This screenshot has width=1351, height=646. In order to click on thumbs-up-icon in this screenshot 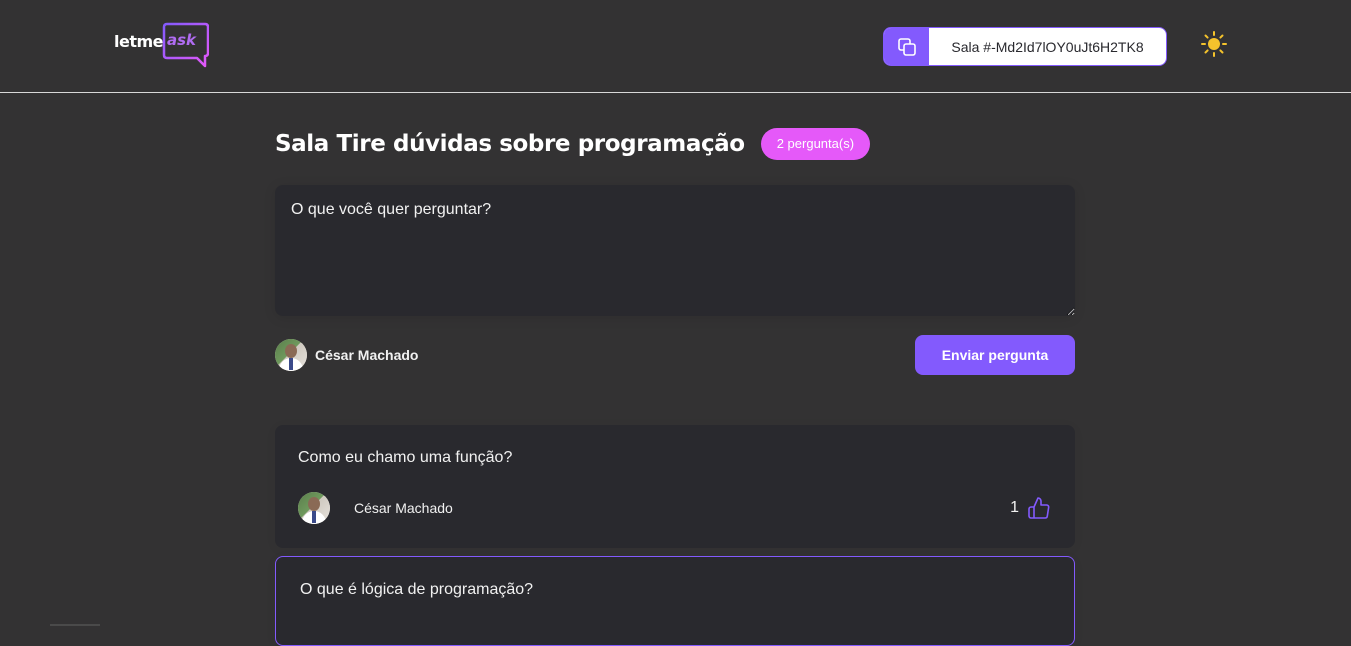, I will do `click(1039, 508)`.